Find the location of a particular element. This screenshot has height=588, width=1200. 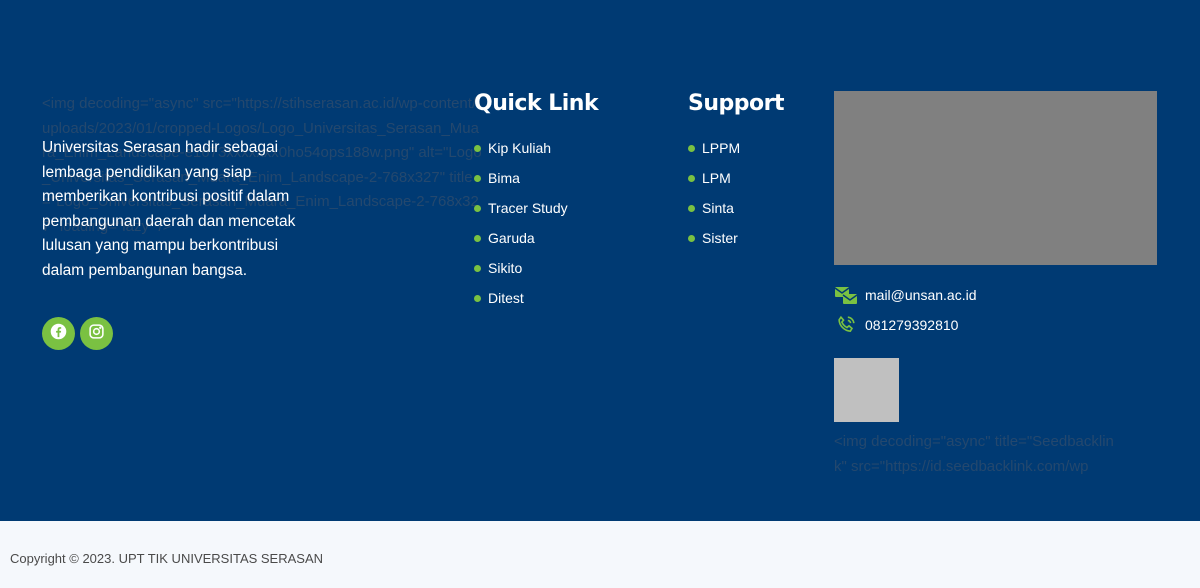

support-item: Sinta is located at coordinates (714, 208).